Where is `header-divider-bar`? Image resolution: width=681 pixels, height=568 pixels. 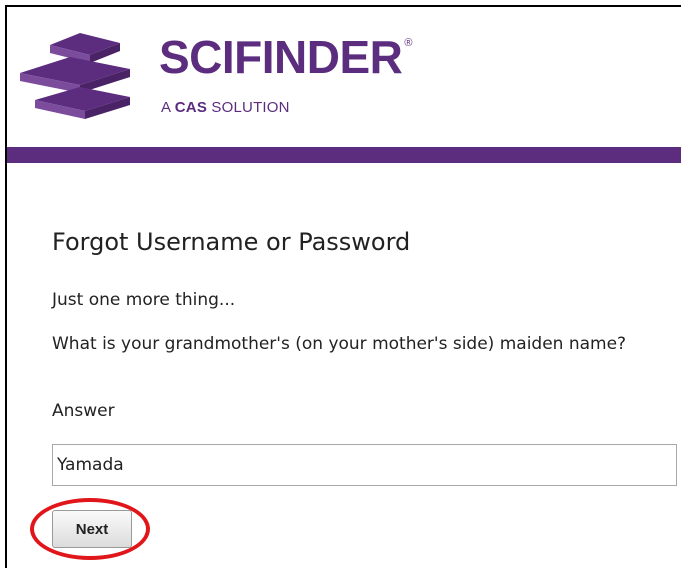 header-divider-bar is located at coordinates (344, 155).